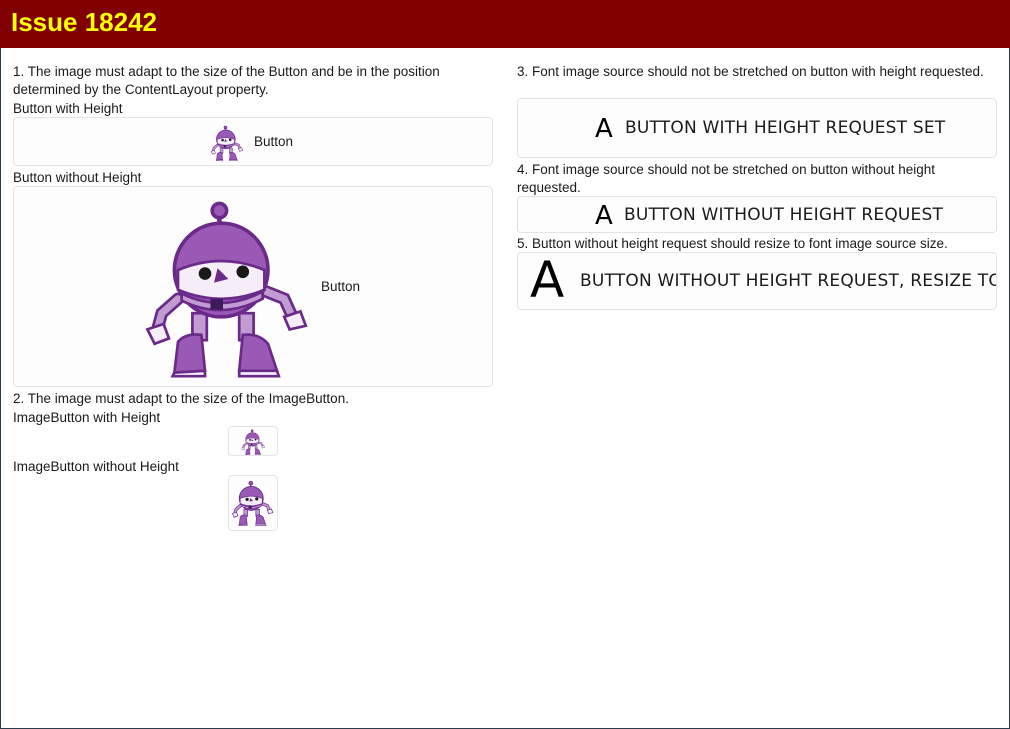 The height and width of the screenshot is (729, 1010). I want to click on button-with-height: Button, so click(253, 141).